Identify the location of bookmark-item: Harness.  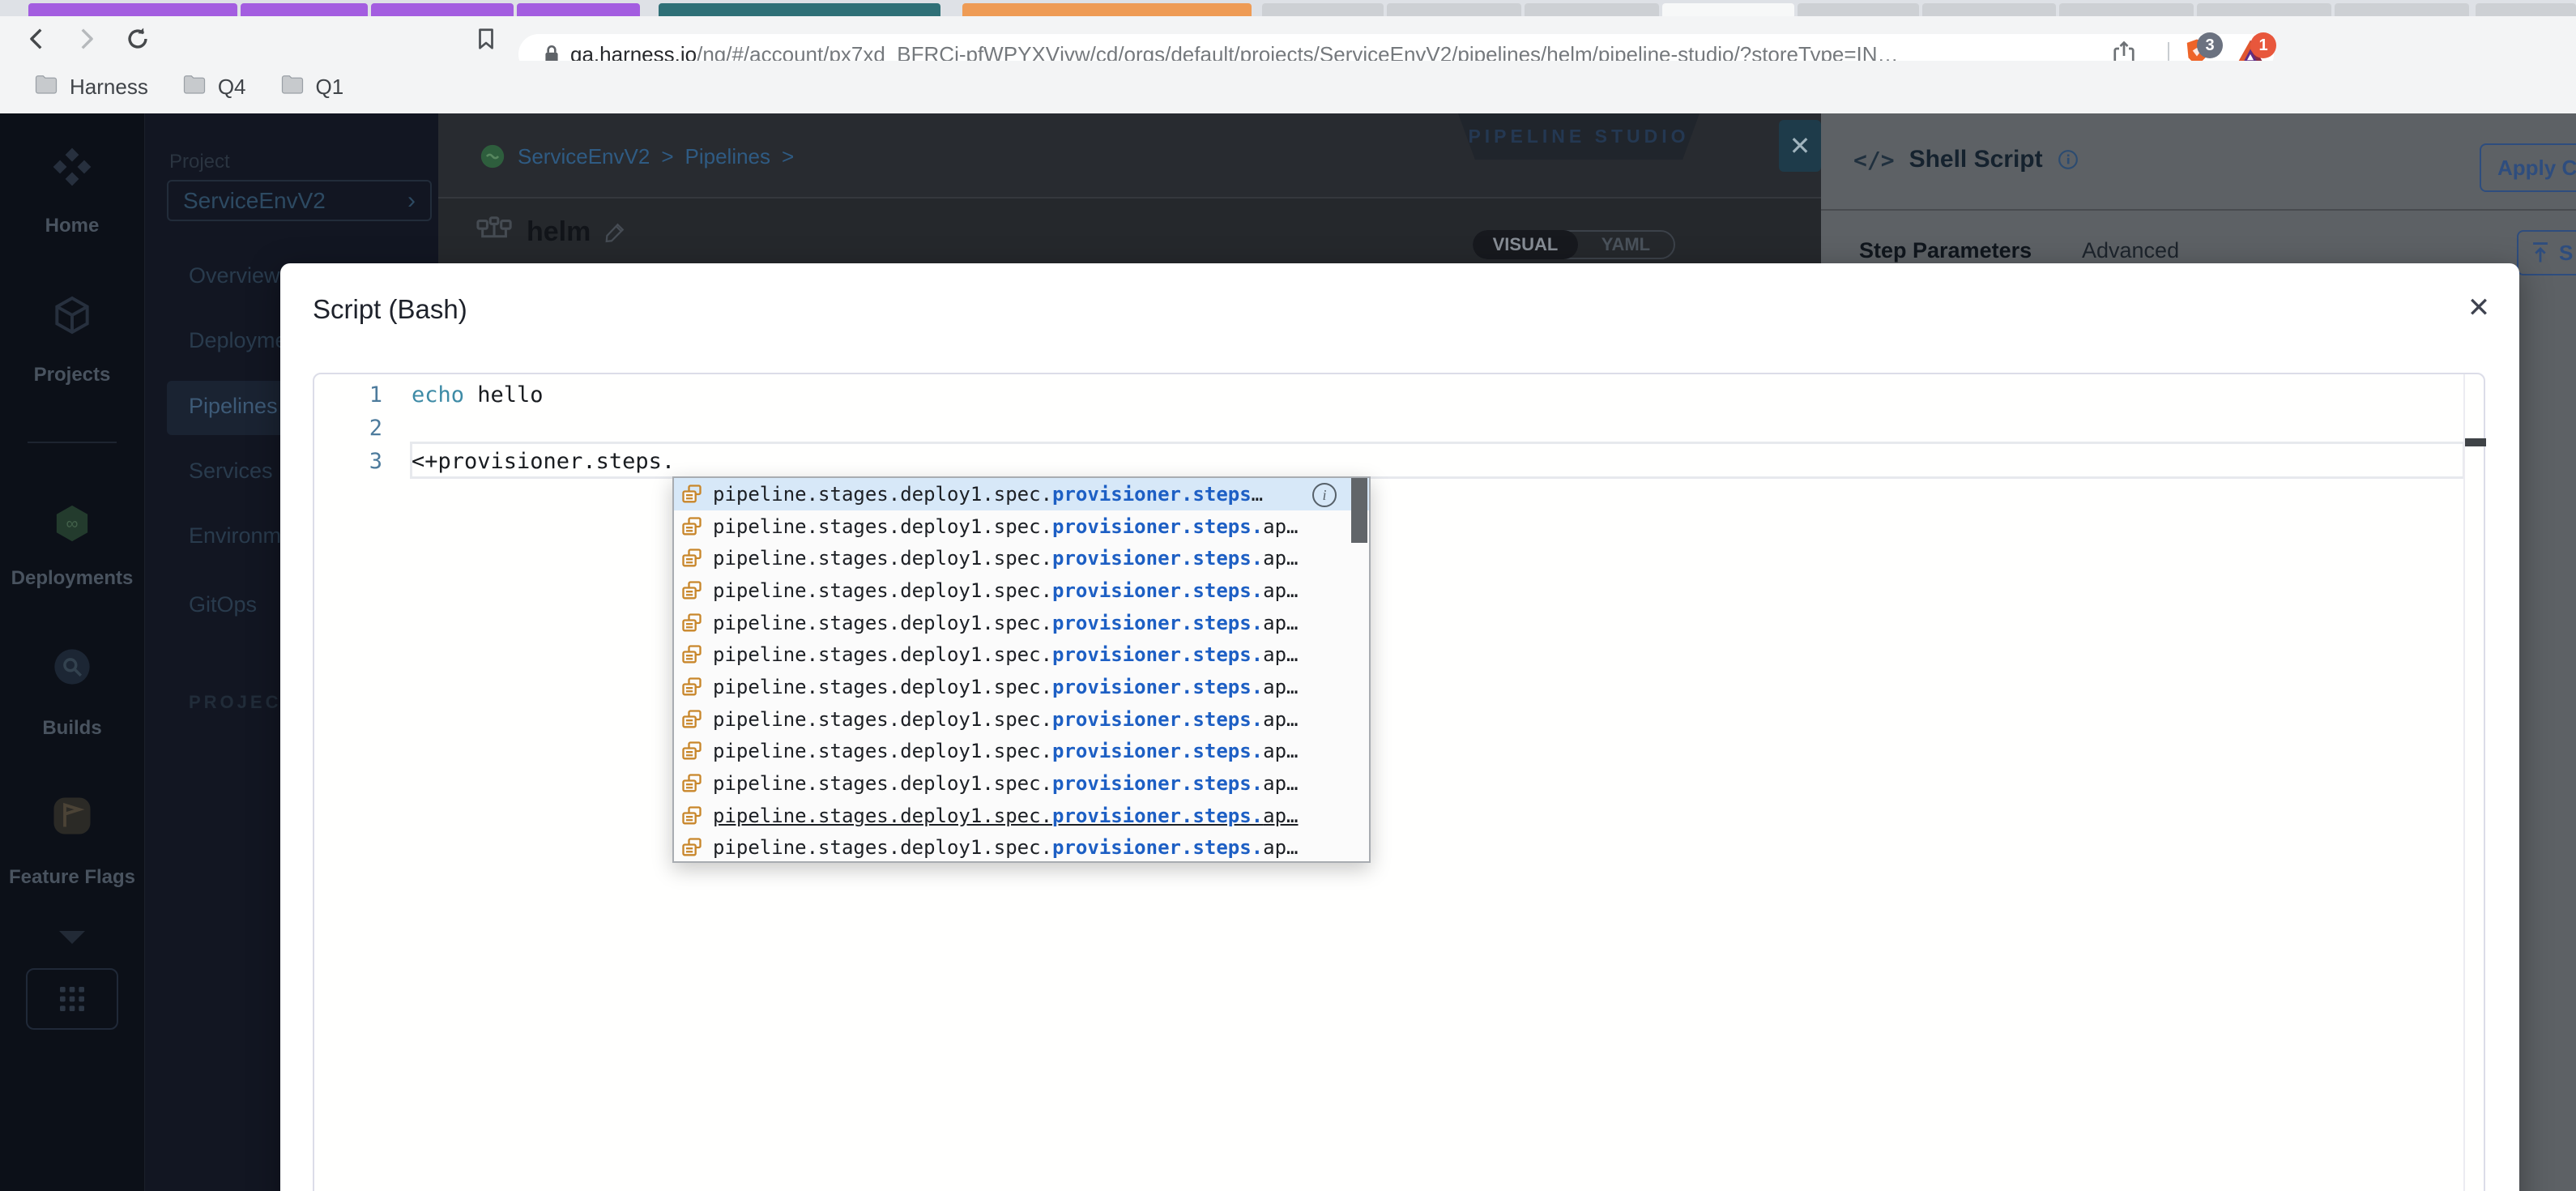
(91, 87).